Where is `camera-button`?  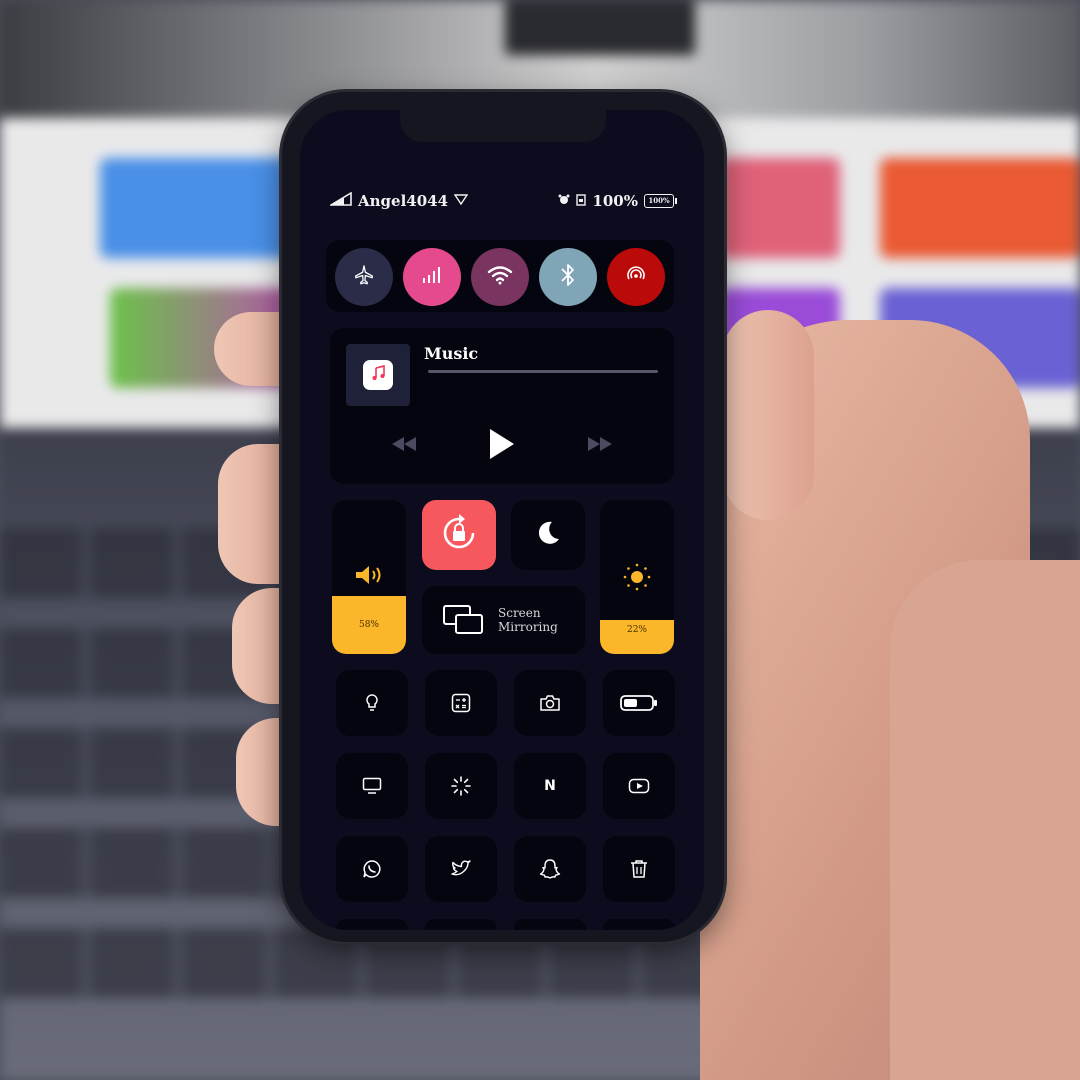 camera-button is located at coordinates (550, 703).